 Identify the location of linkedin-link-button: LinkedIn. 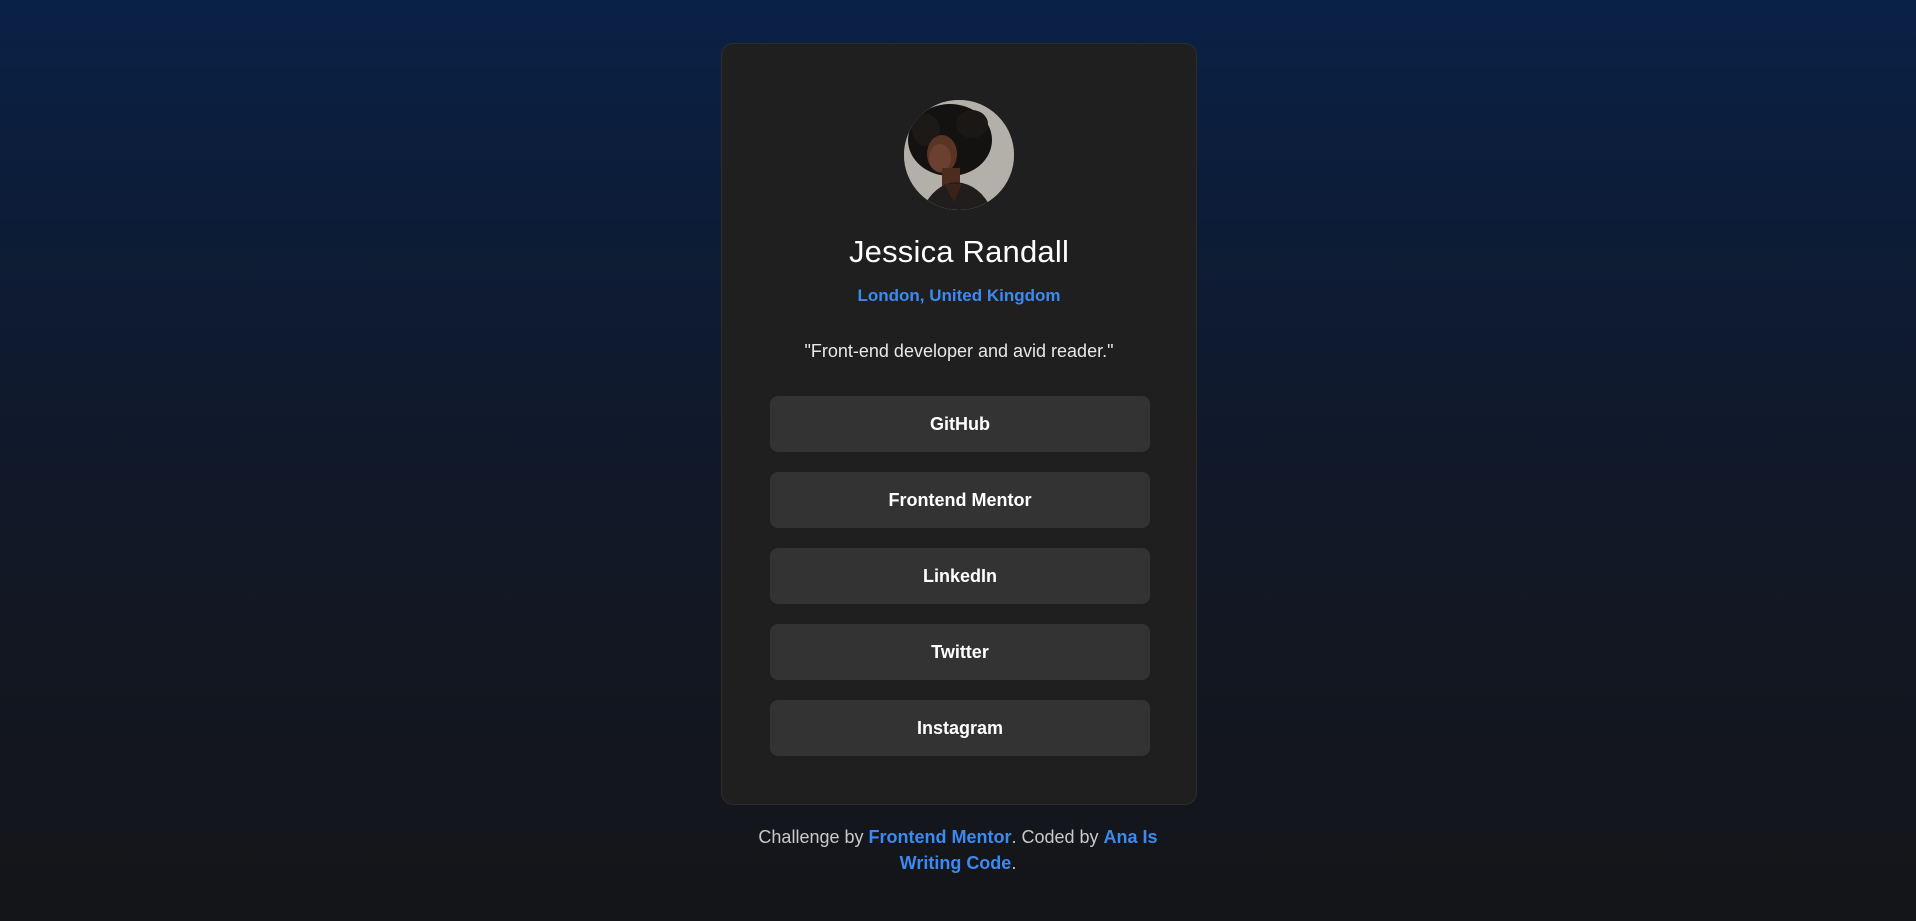
(960, 576).